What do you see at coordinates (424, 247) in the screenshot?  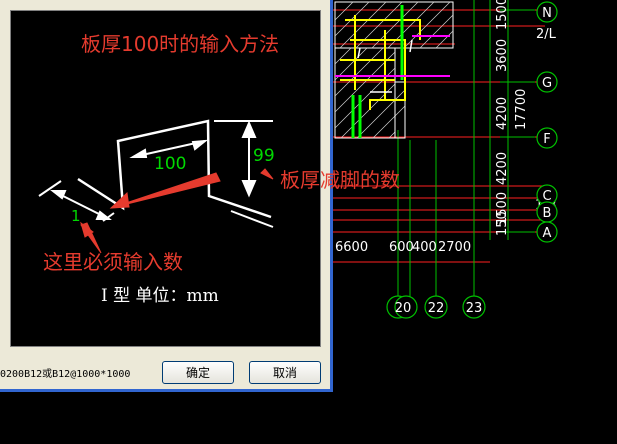 I see `dim-text: 400` at bounding box center [424, 247].